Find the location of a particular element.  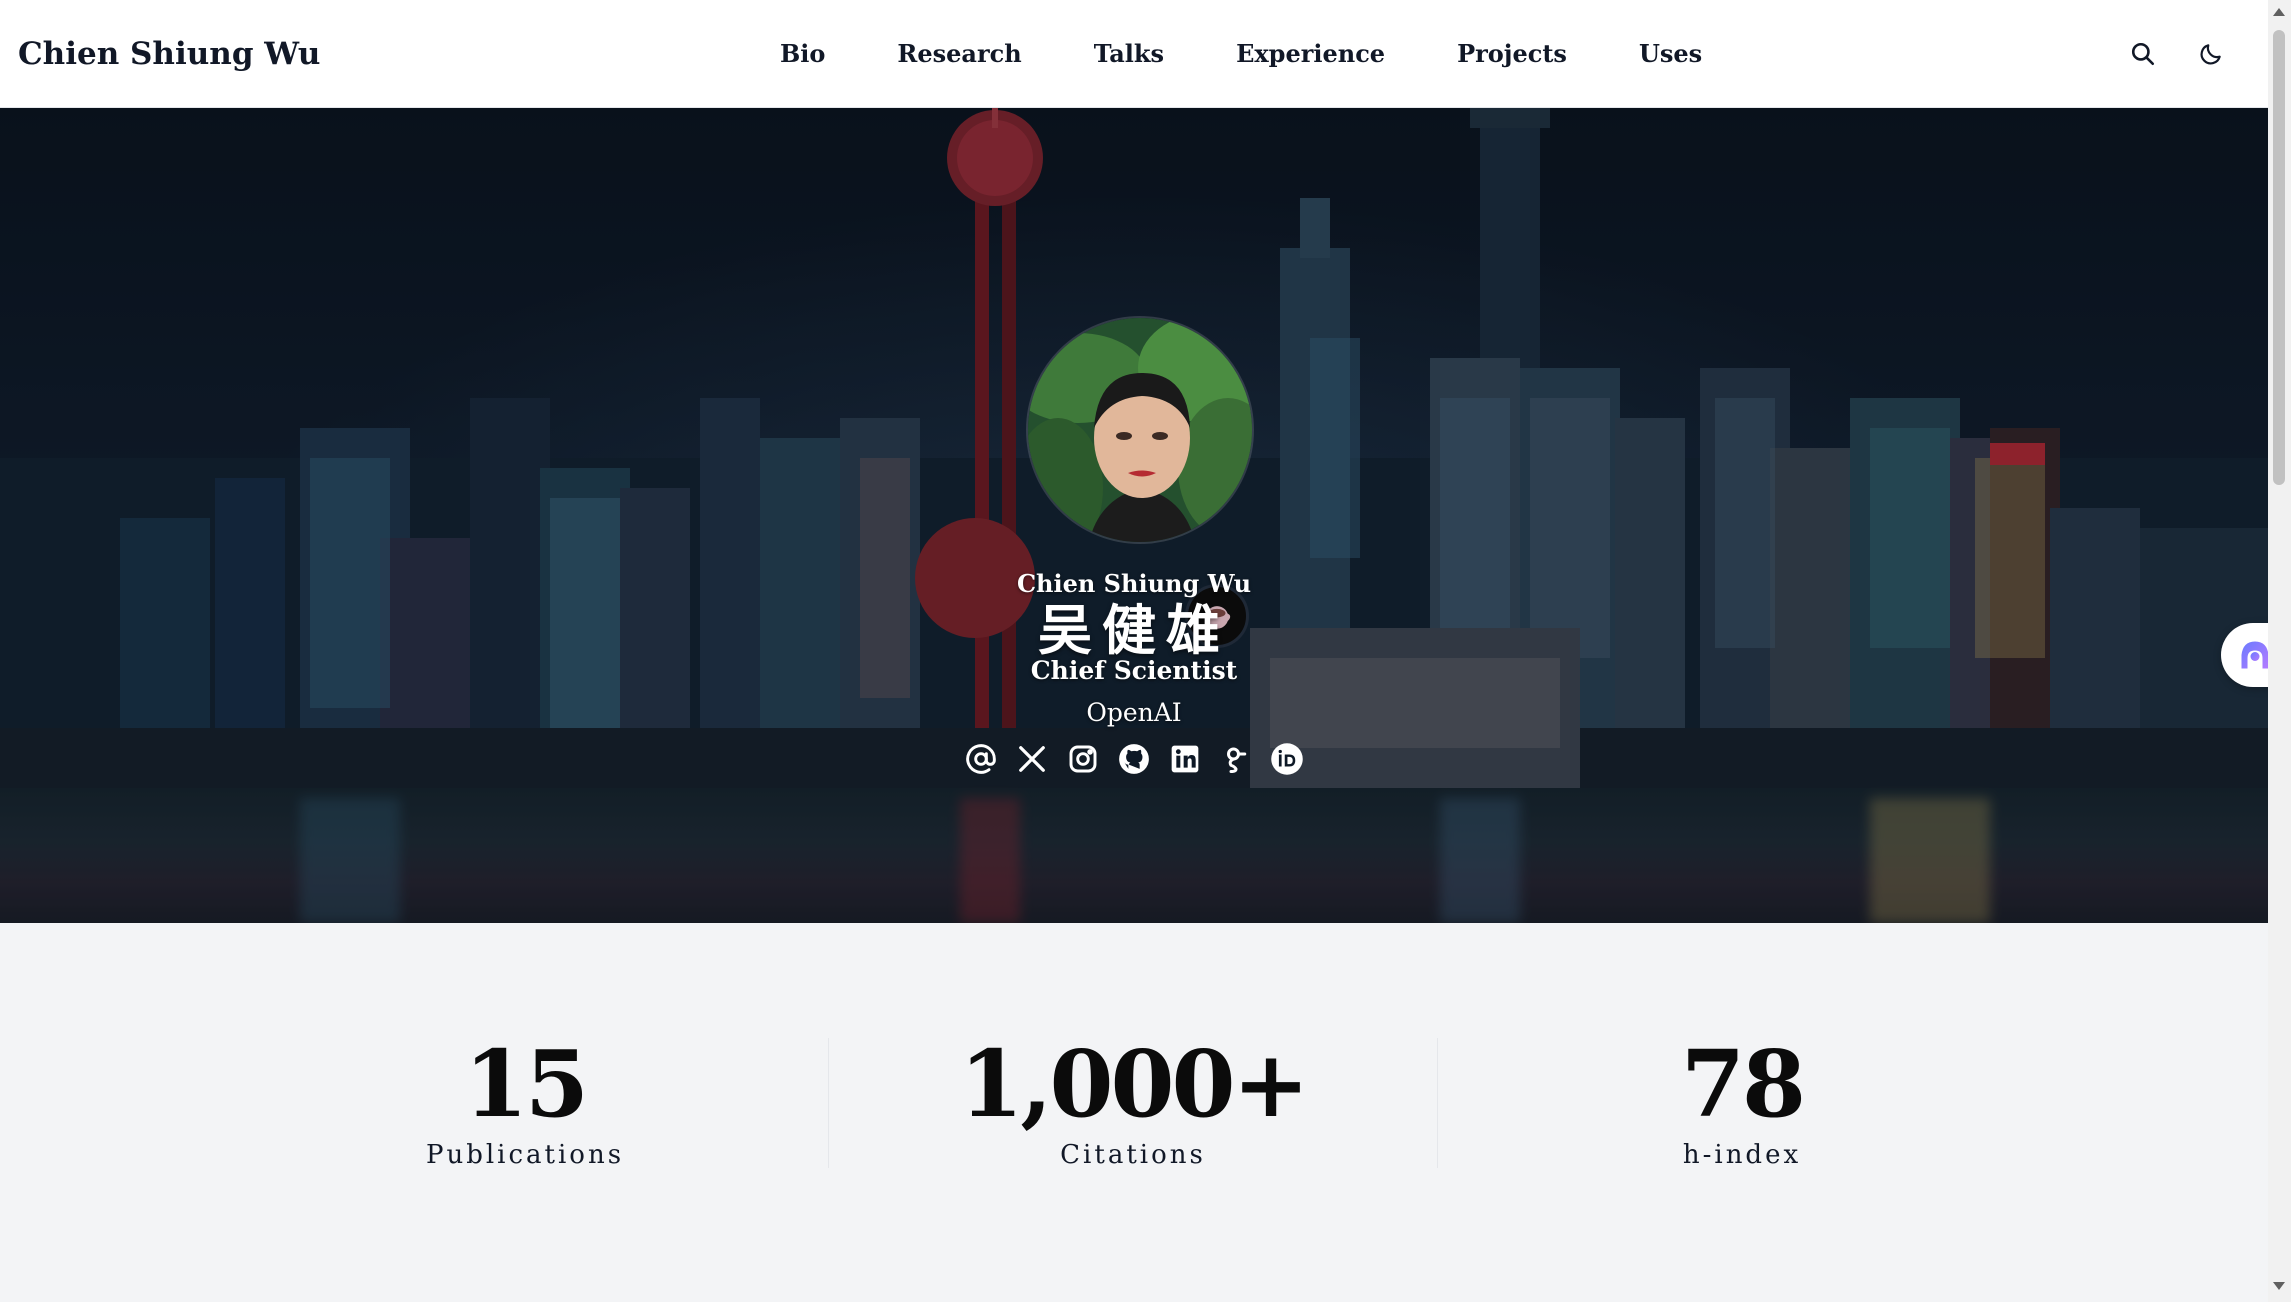

nav-link-talks: Talks is located at coordinates (1129, 54).